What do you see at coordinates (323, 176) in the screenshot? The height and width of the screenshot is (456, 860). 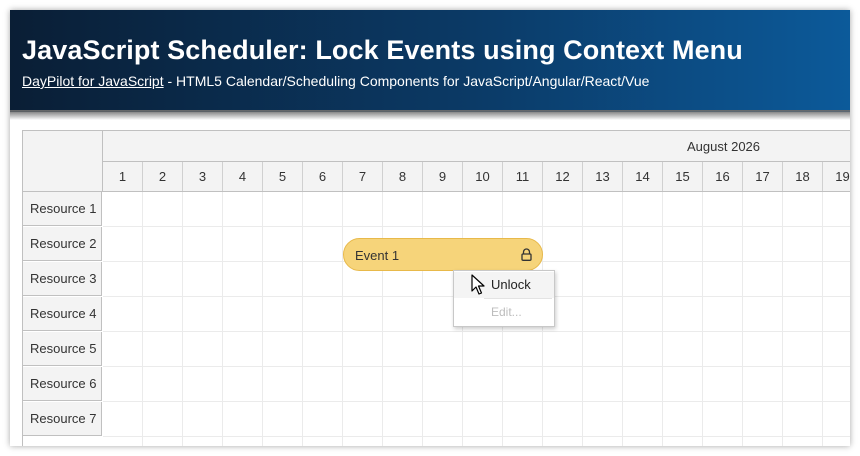 I see `day-header-6: 6` at bounding box center [323, 176].